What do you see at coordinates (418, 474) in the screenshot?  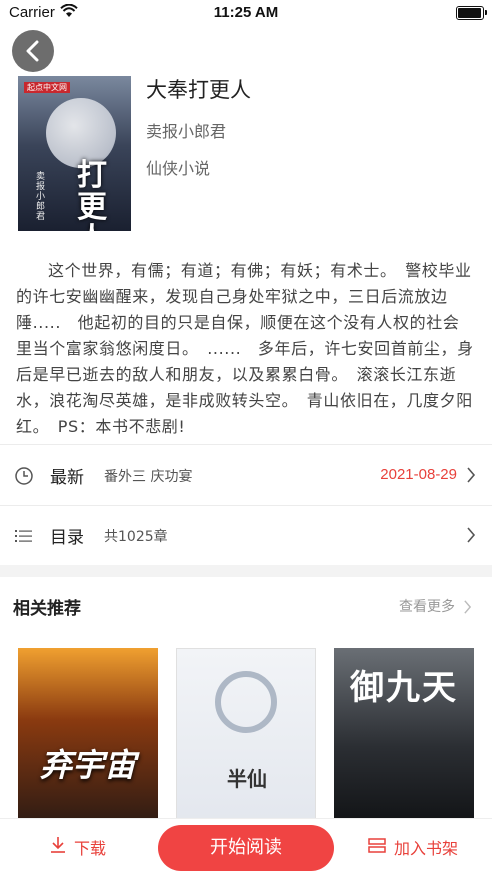 I see `latest-update-date: 2021-08-29` at bounding box center [418, 474].